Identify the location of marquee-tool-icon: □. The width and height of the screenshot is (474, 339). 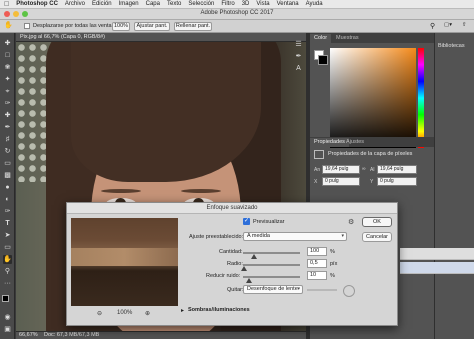
(7, 55).